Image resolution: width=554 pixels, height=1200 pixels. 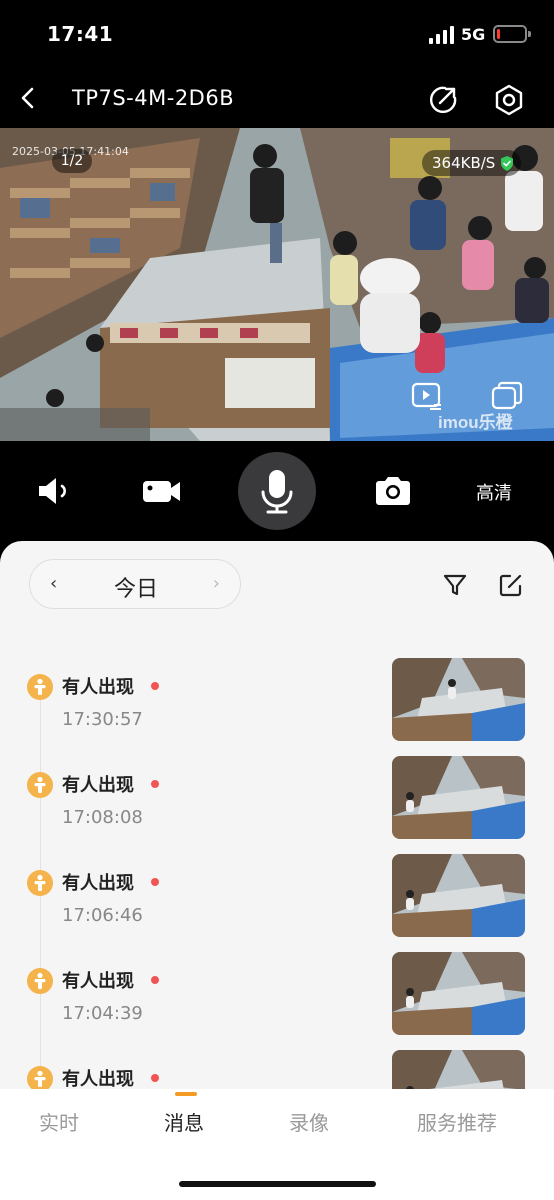 I want to click on camera-icon, so click(x=393, y=491).